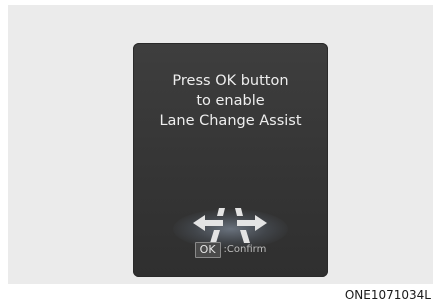 This screenshot has height=304, width=439. Describe the element at coordinates (207, 249) in the screenshot. I see `ok-key-icon: OK` at that location.